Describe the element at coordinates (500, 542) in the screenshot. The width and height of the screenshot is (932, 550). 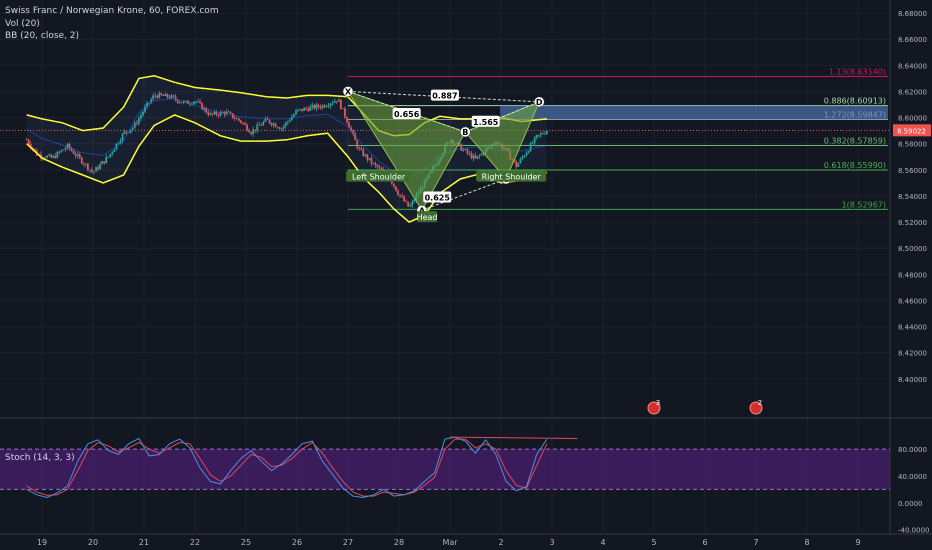
I see `time-axis-label: 2` at that location.